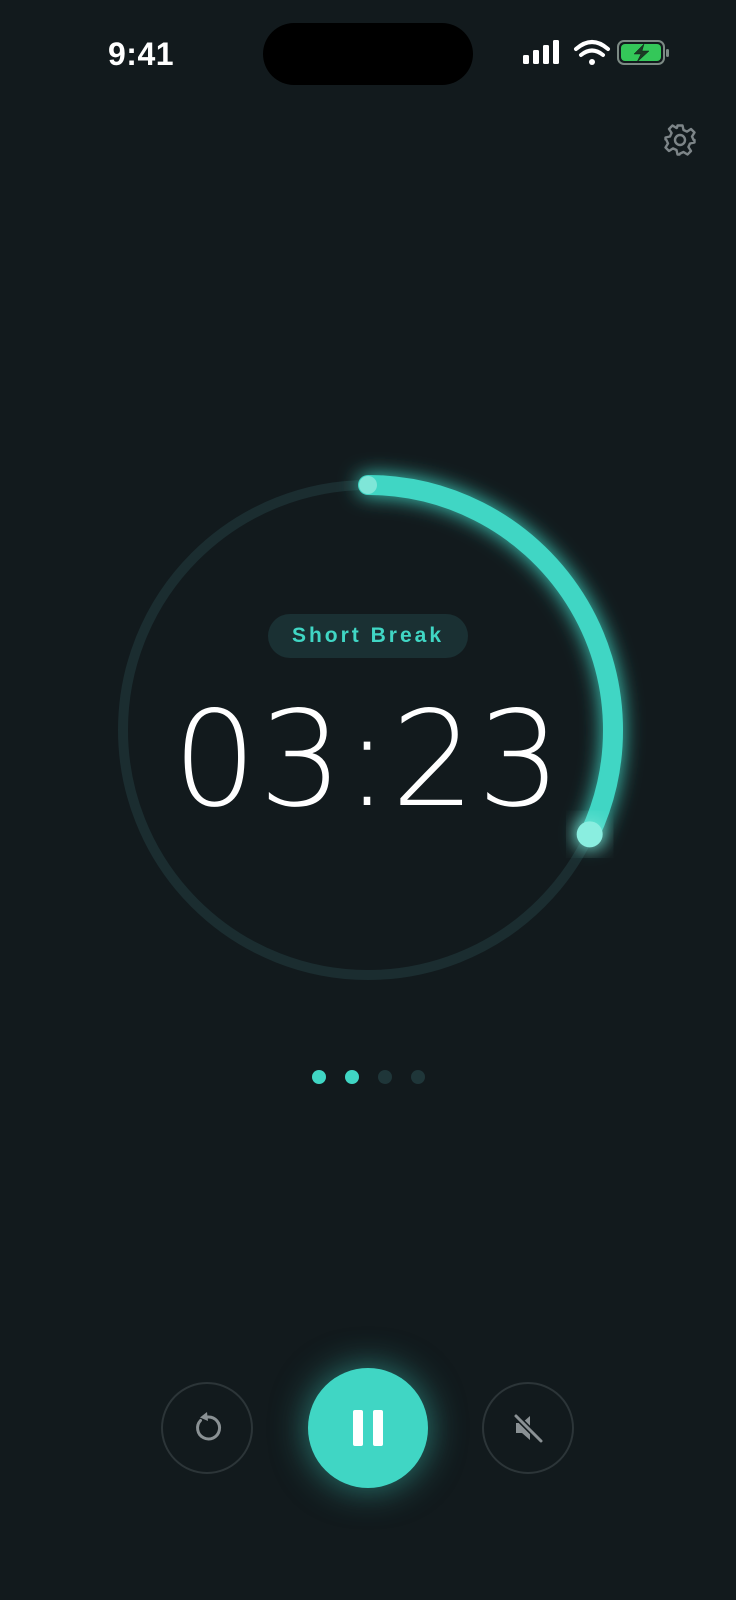 The height and width of the screenshot is (1600, 736). I want to click on mute-button, so click(528, 1428).